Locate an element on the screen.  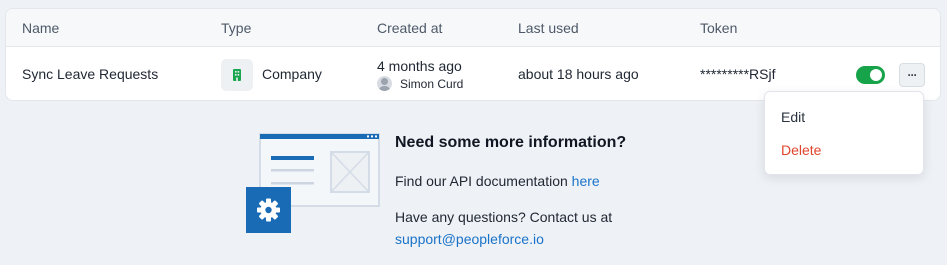
column-header-created-at: Created at is located at coordinates (409, 28).